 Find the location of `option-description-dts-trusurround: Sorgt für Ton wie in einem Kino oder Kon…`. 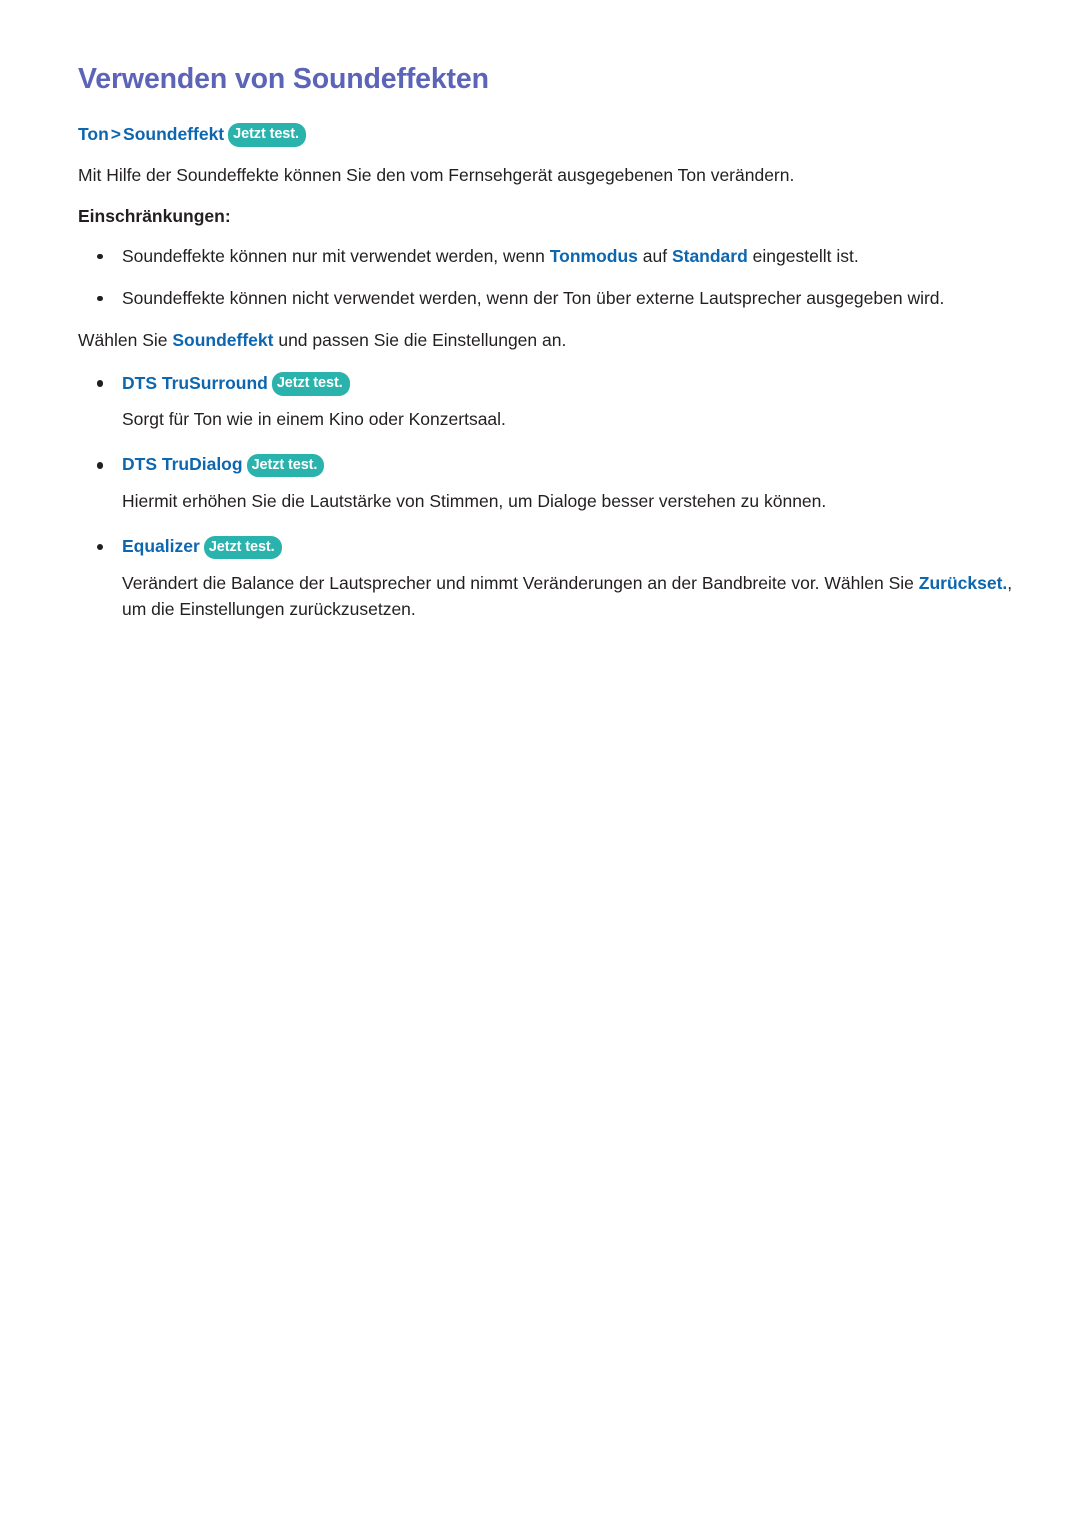

option-description-dts-trusurround: Sorgt für Ton wie in einem Kino oder Kon… is located at coordinates (314, 419).